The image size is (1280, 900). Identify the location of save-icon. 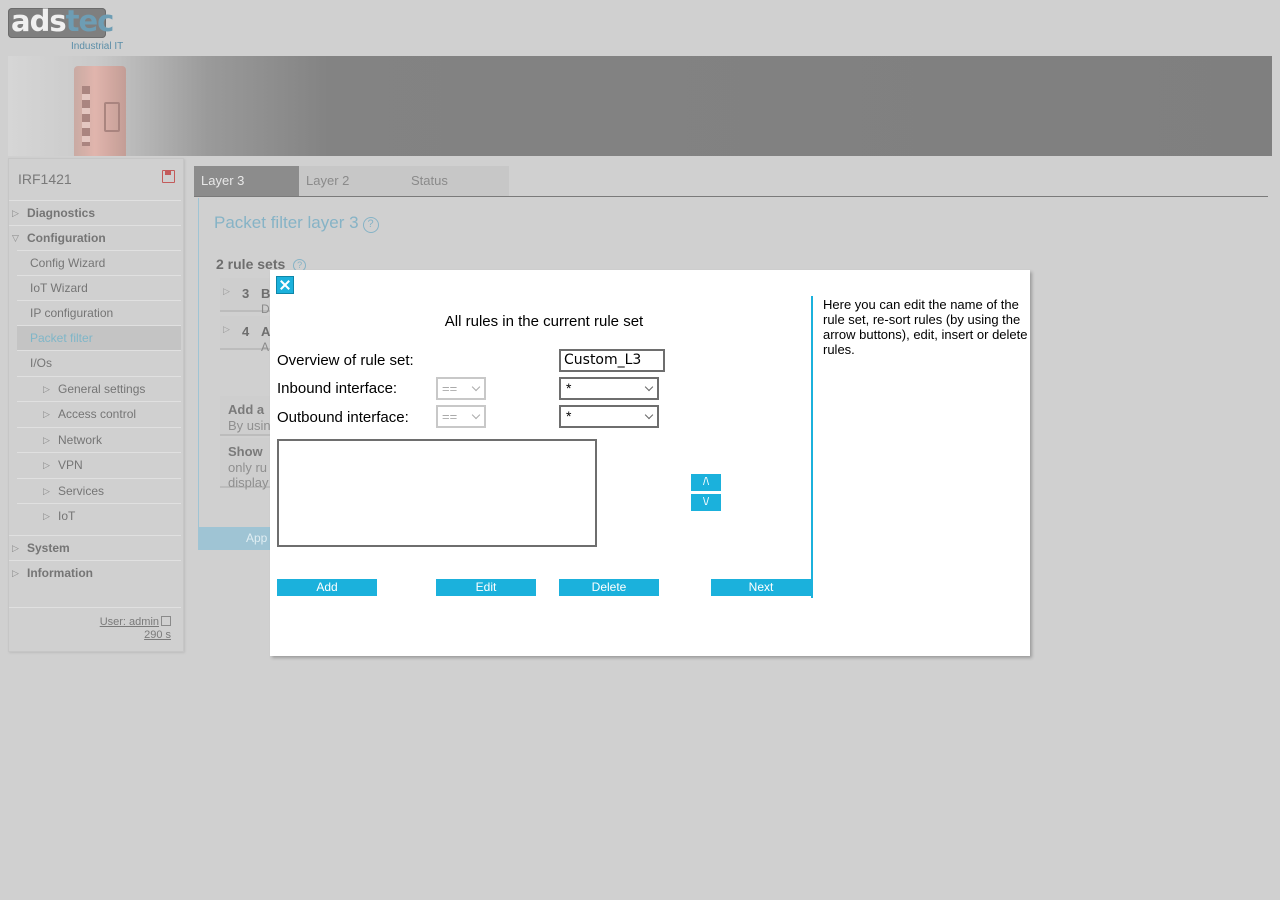
(168, 176).